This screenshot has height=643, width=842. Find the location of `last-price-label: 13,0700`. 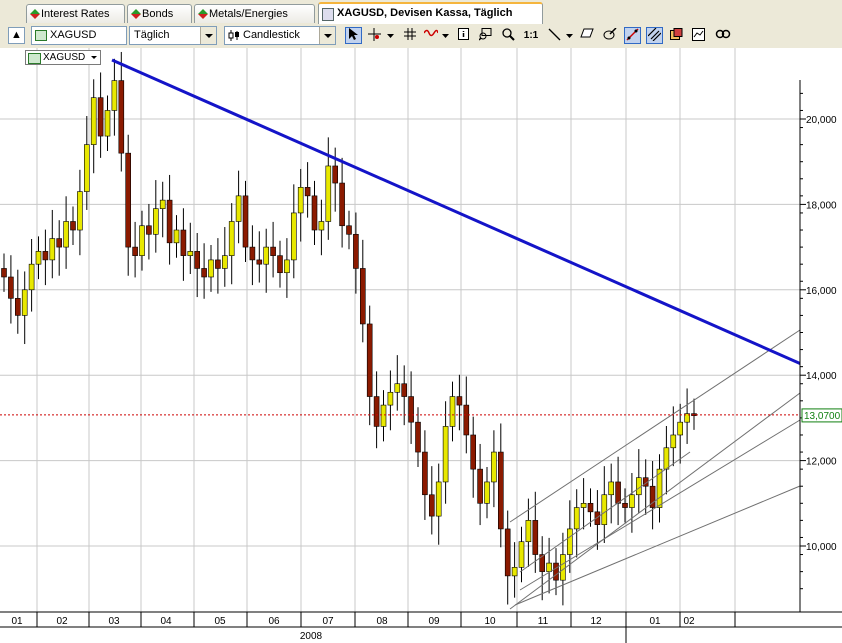

last-price-label: 13,0700 is located at coordinates (822, 416).